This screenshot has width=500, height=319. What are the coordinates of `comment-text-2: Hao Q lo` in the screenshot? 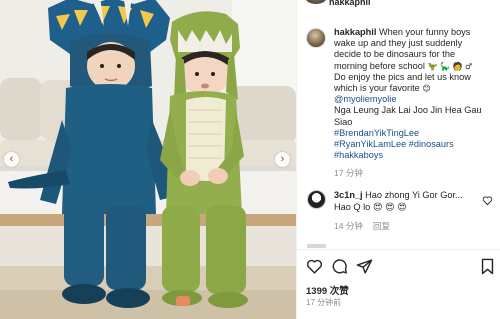 It's located at (352, 206).